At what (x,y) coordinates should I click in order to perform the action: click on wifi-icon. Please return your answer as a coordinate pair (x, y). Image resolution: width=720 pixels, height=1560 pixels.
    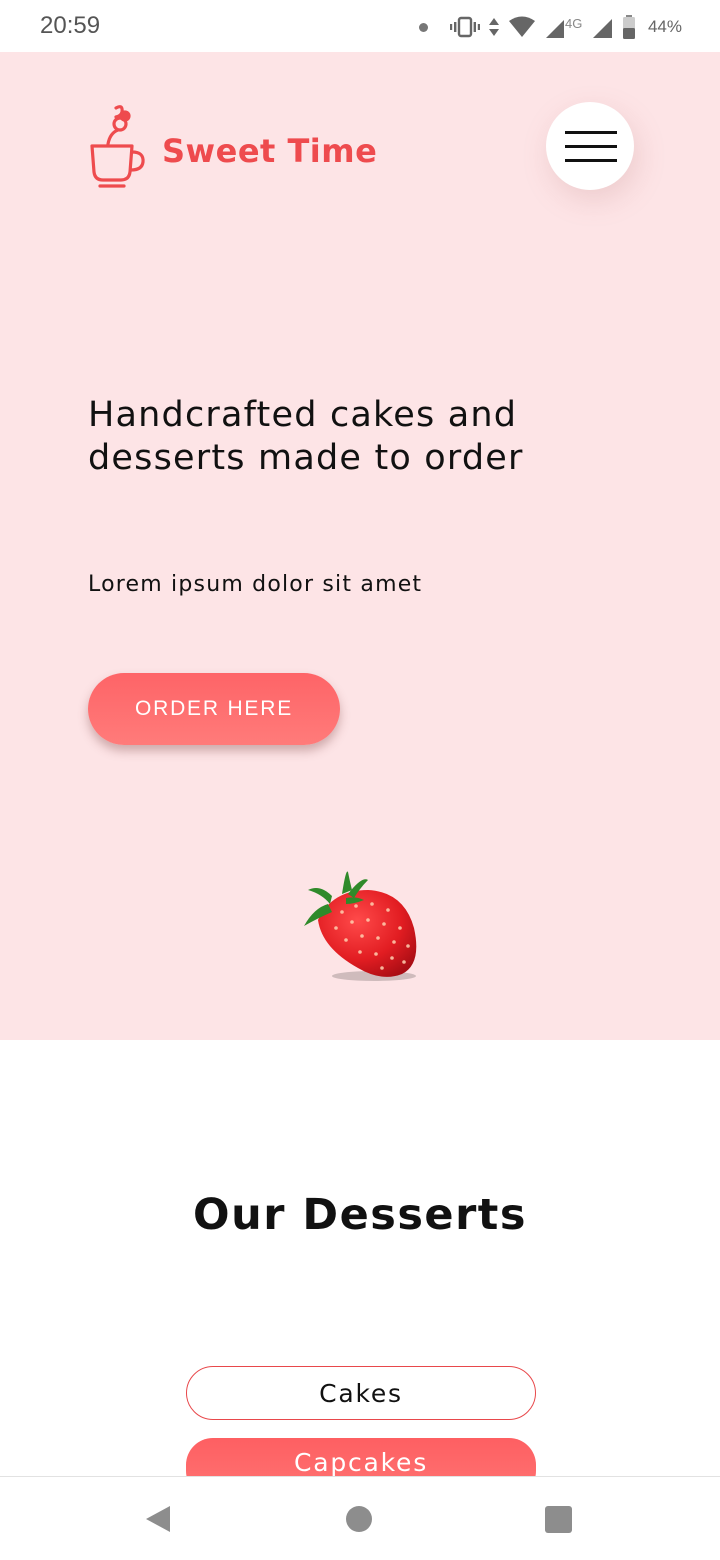
    Looking at the image, I should click on (522, 27).